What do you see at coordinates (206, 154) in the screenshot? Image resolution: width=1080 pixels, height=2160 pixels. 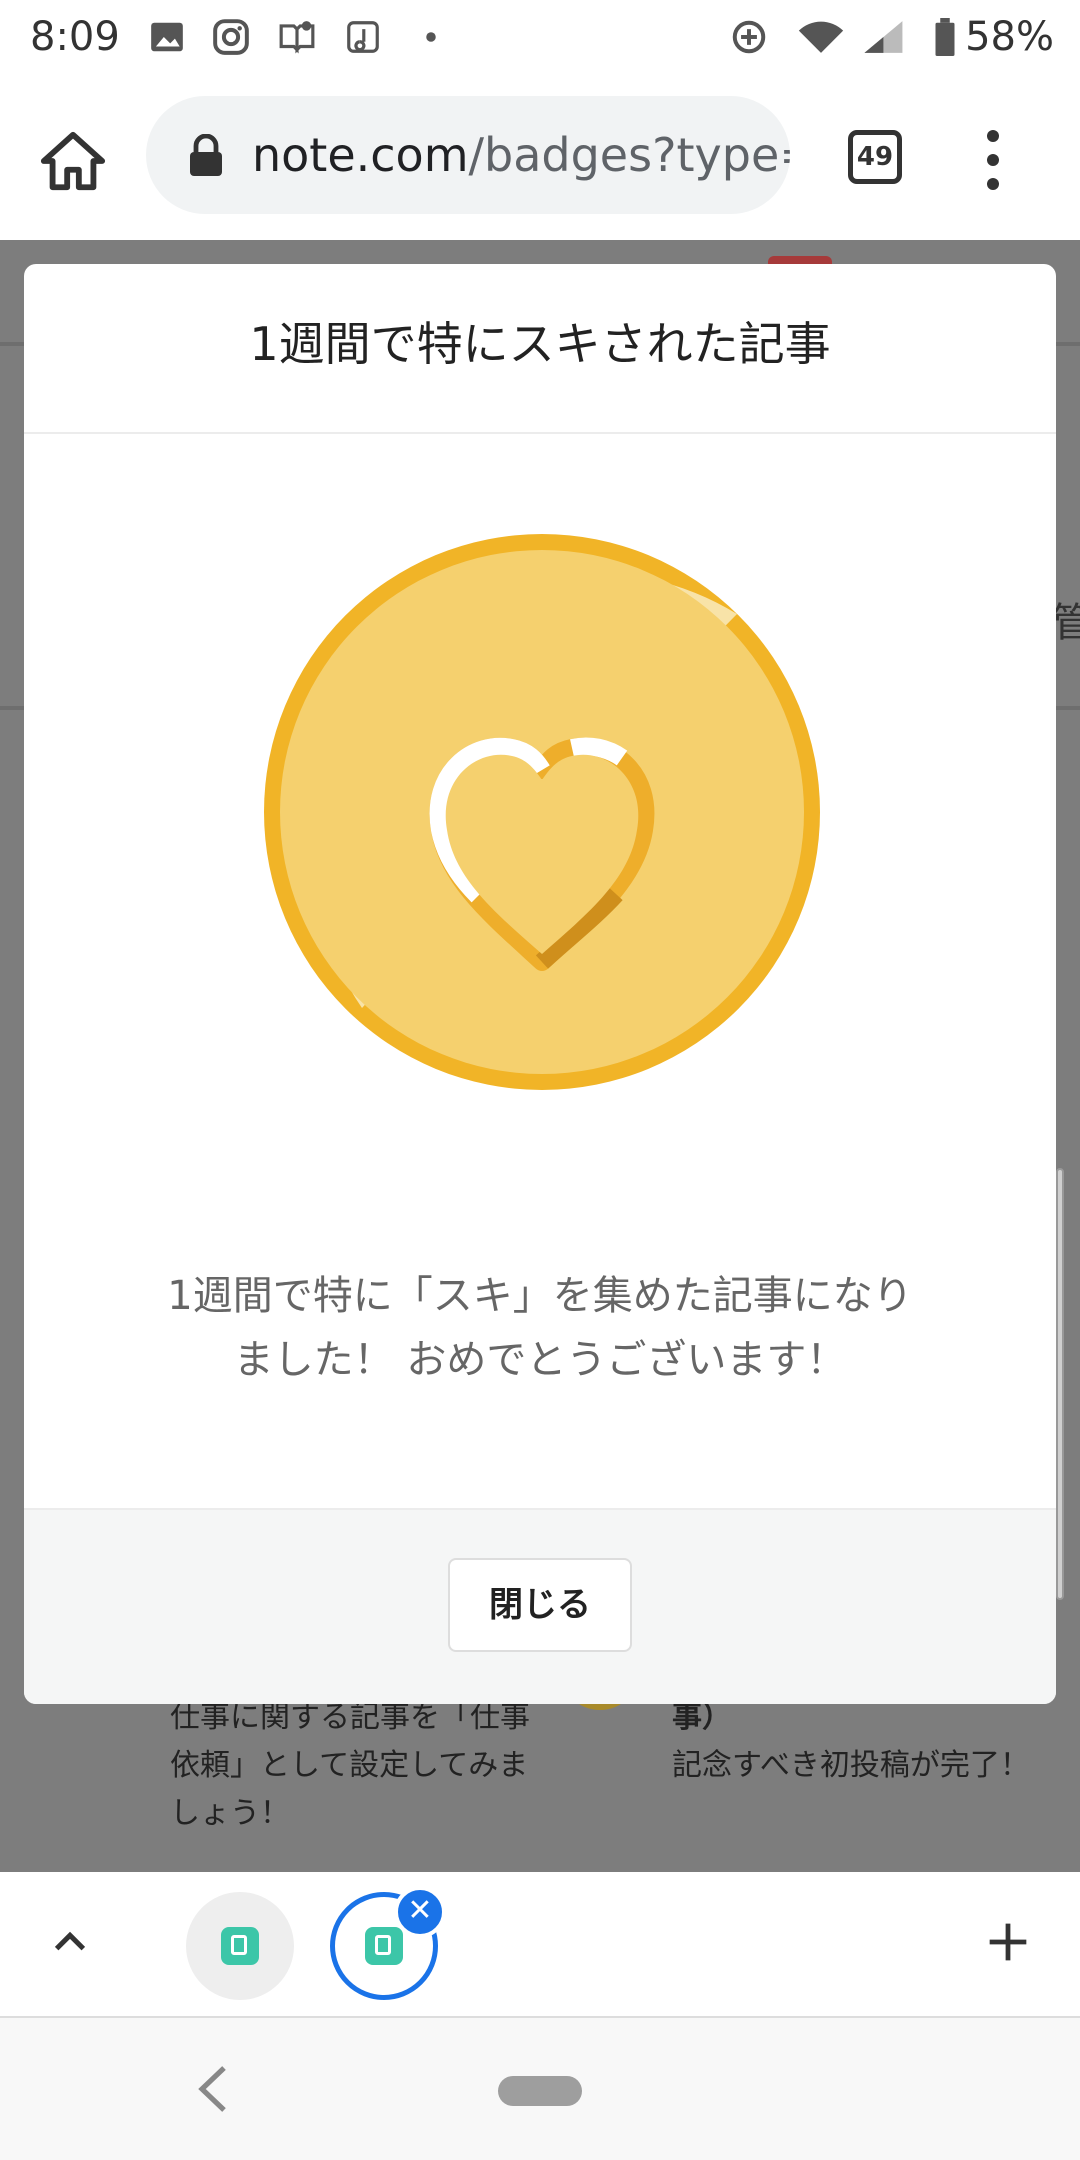 I see `lock-icon` at bounding box center [206, 154].